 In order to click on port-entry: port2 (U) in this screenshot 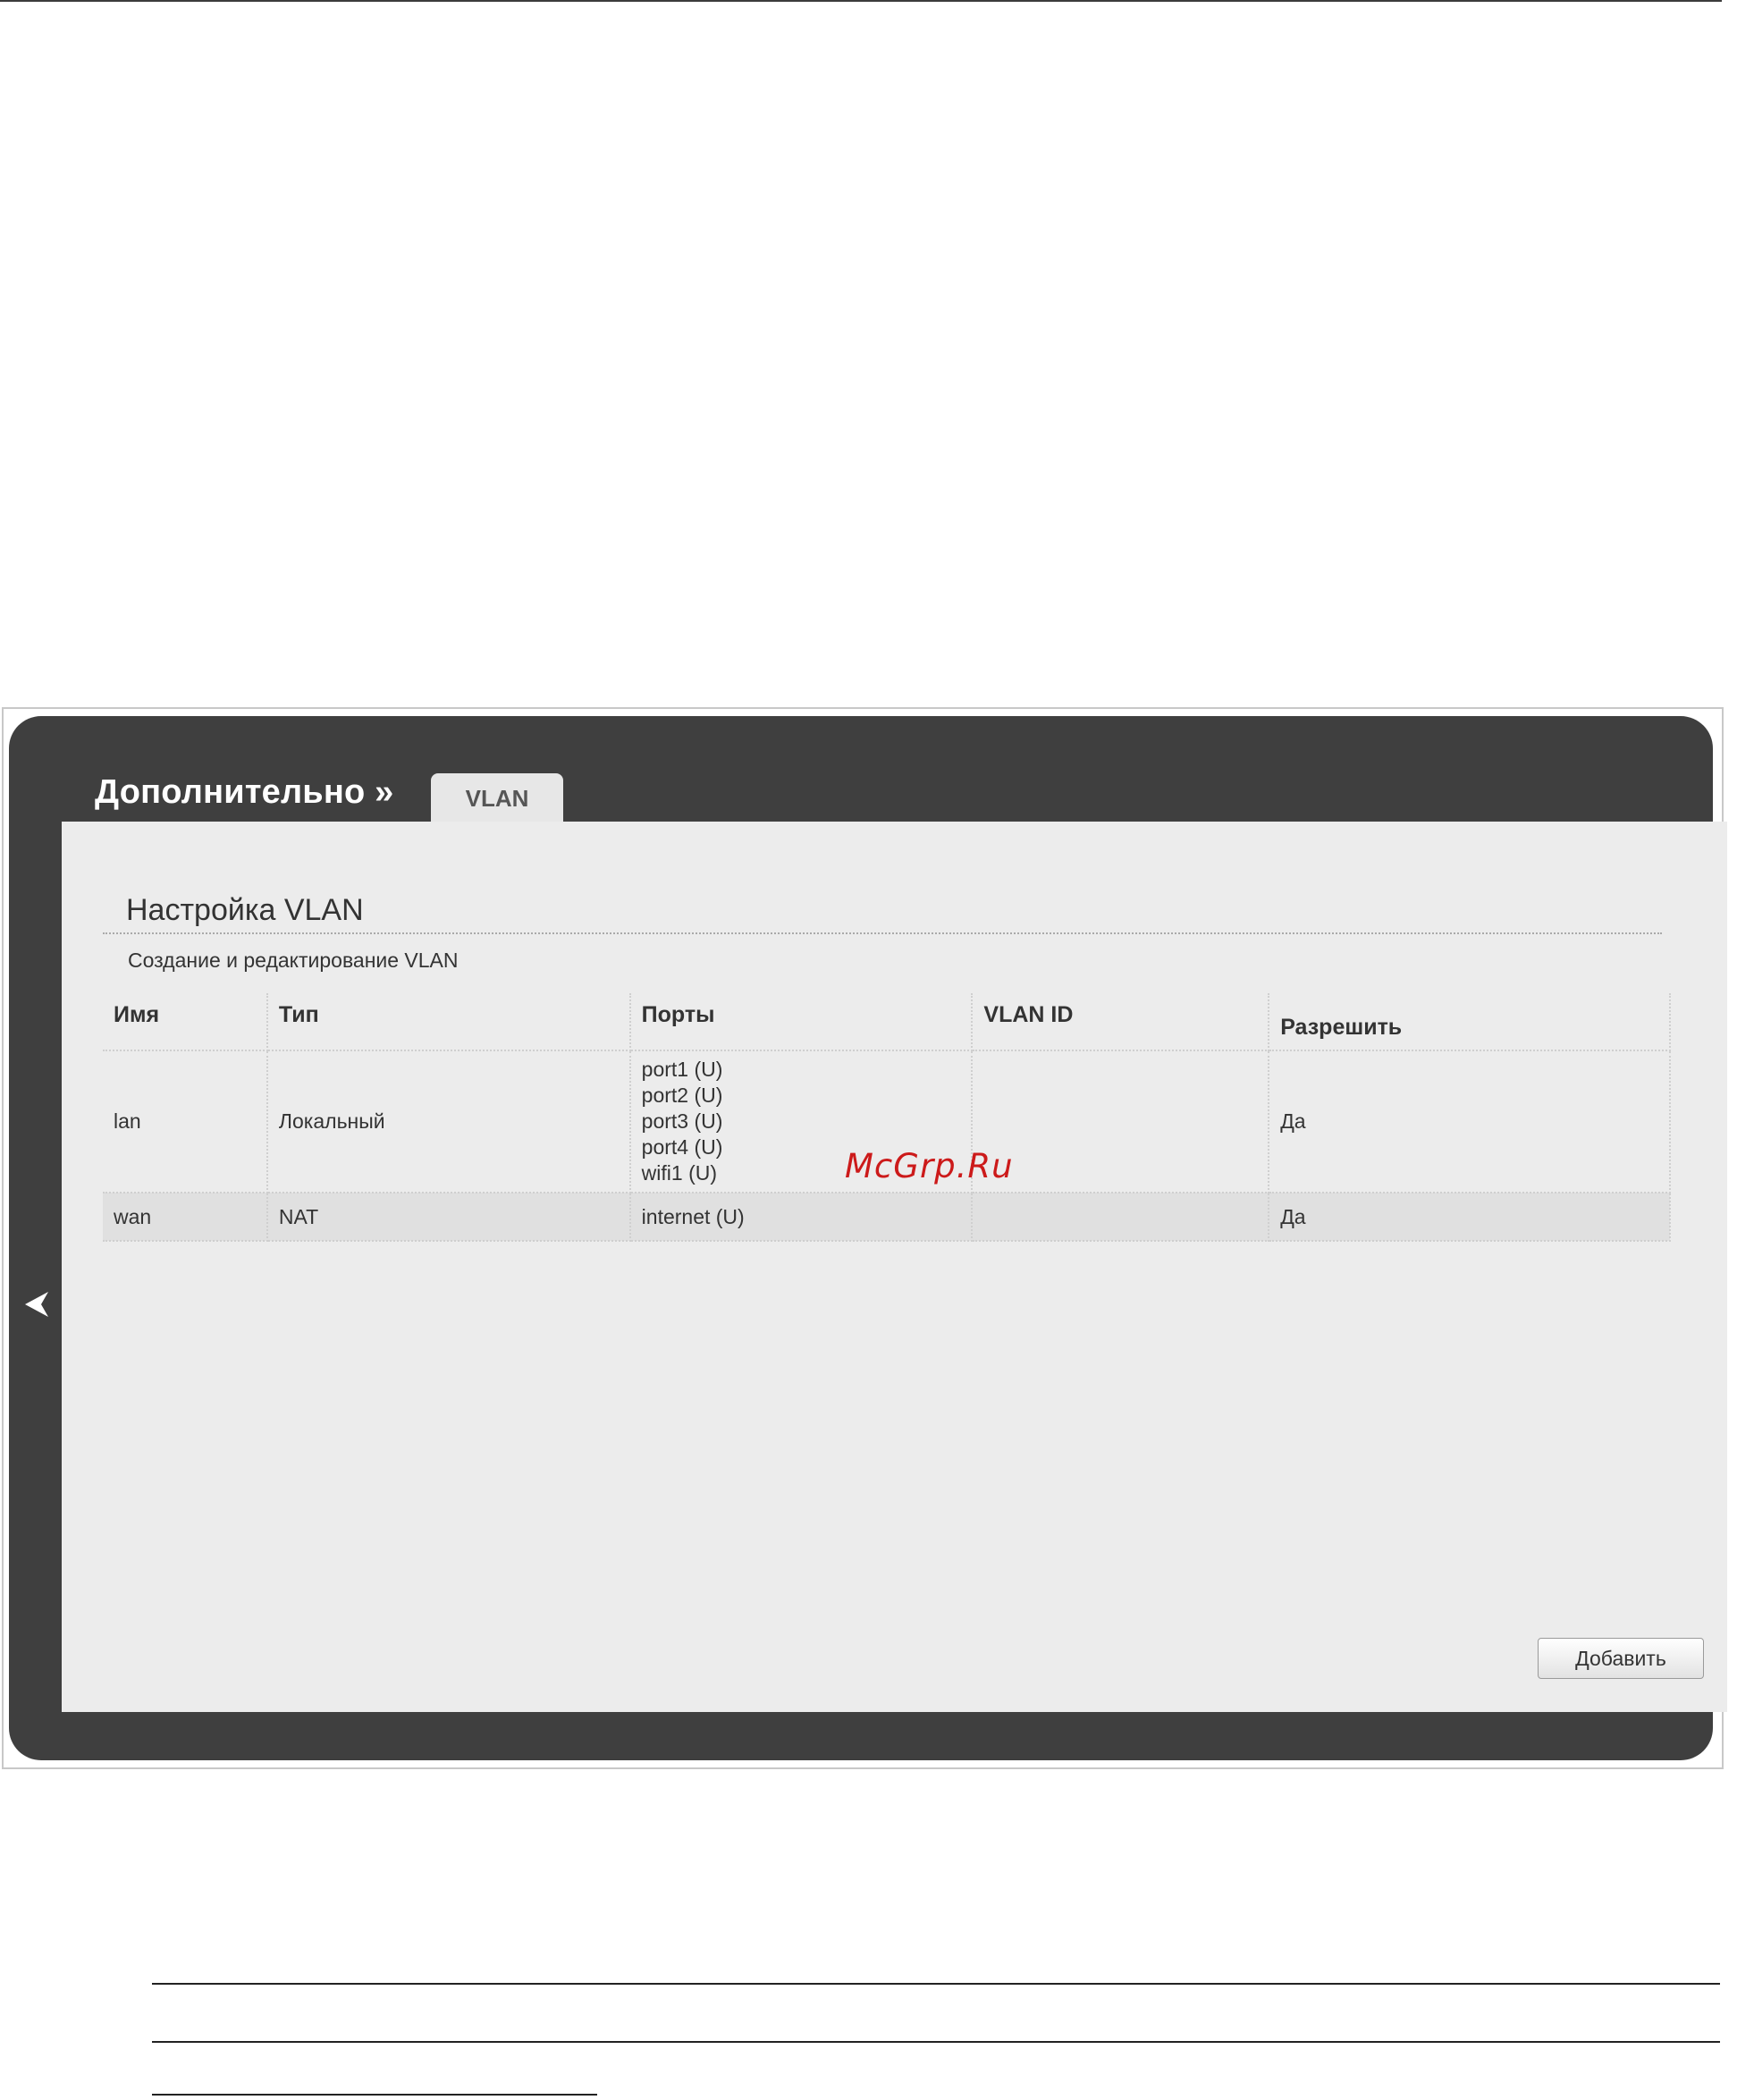, I will do `click(682, 1095)`.